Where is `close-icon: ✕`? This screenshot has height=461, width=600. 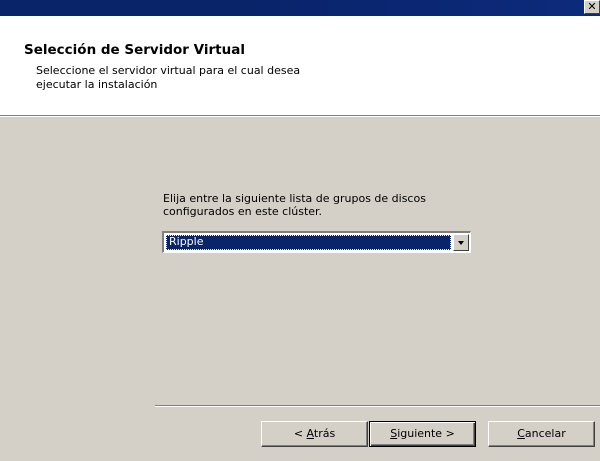
close-icon: ✕ is located at coordinates (592, 6).